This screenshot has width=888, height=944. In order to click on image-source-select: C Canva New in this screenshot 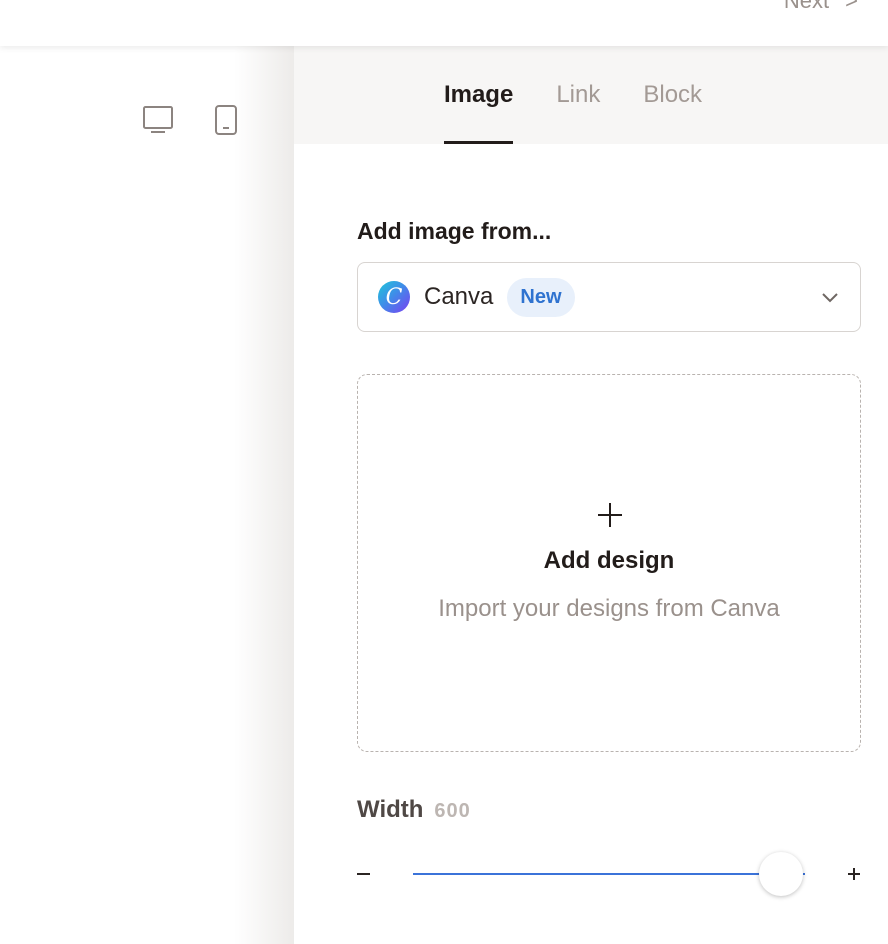, I will do `click(609, 297)`.